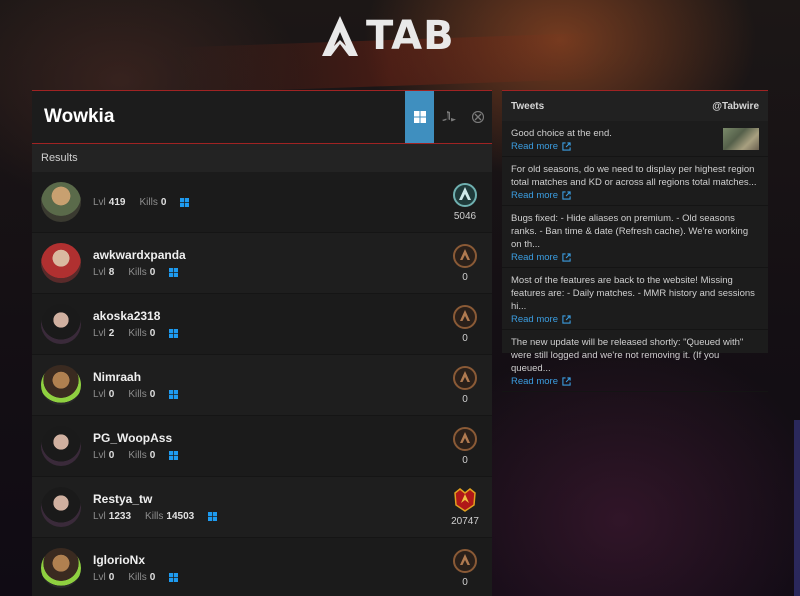 The height and width of the screenshot is (596, 800). I want to click on player-stats: Lvl 0 Kills 0, so click(266, 394).